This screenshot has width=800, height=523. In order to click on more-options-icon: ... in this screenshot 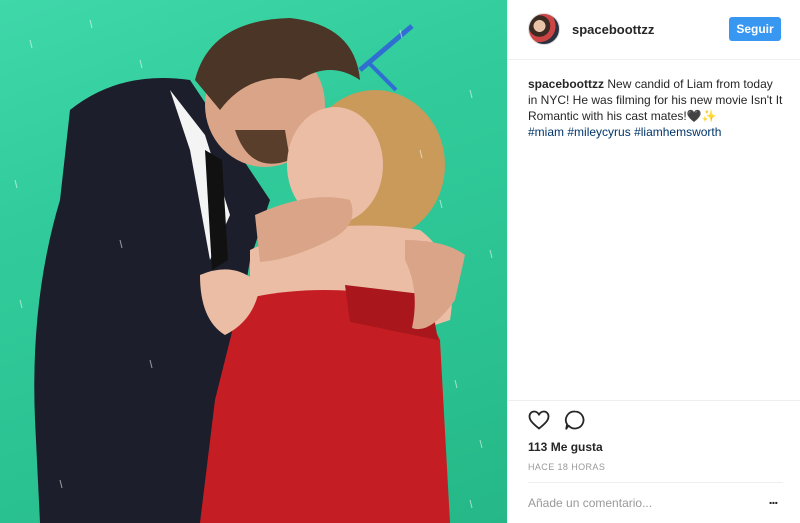, I will do `click(773, 501)`.